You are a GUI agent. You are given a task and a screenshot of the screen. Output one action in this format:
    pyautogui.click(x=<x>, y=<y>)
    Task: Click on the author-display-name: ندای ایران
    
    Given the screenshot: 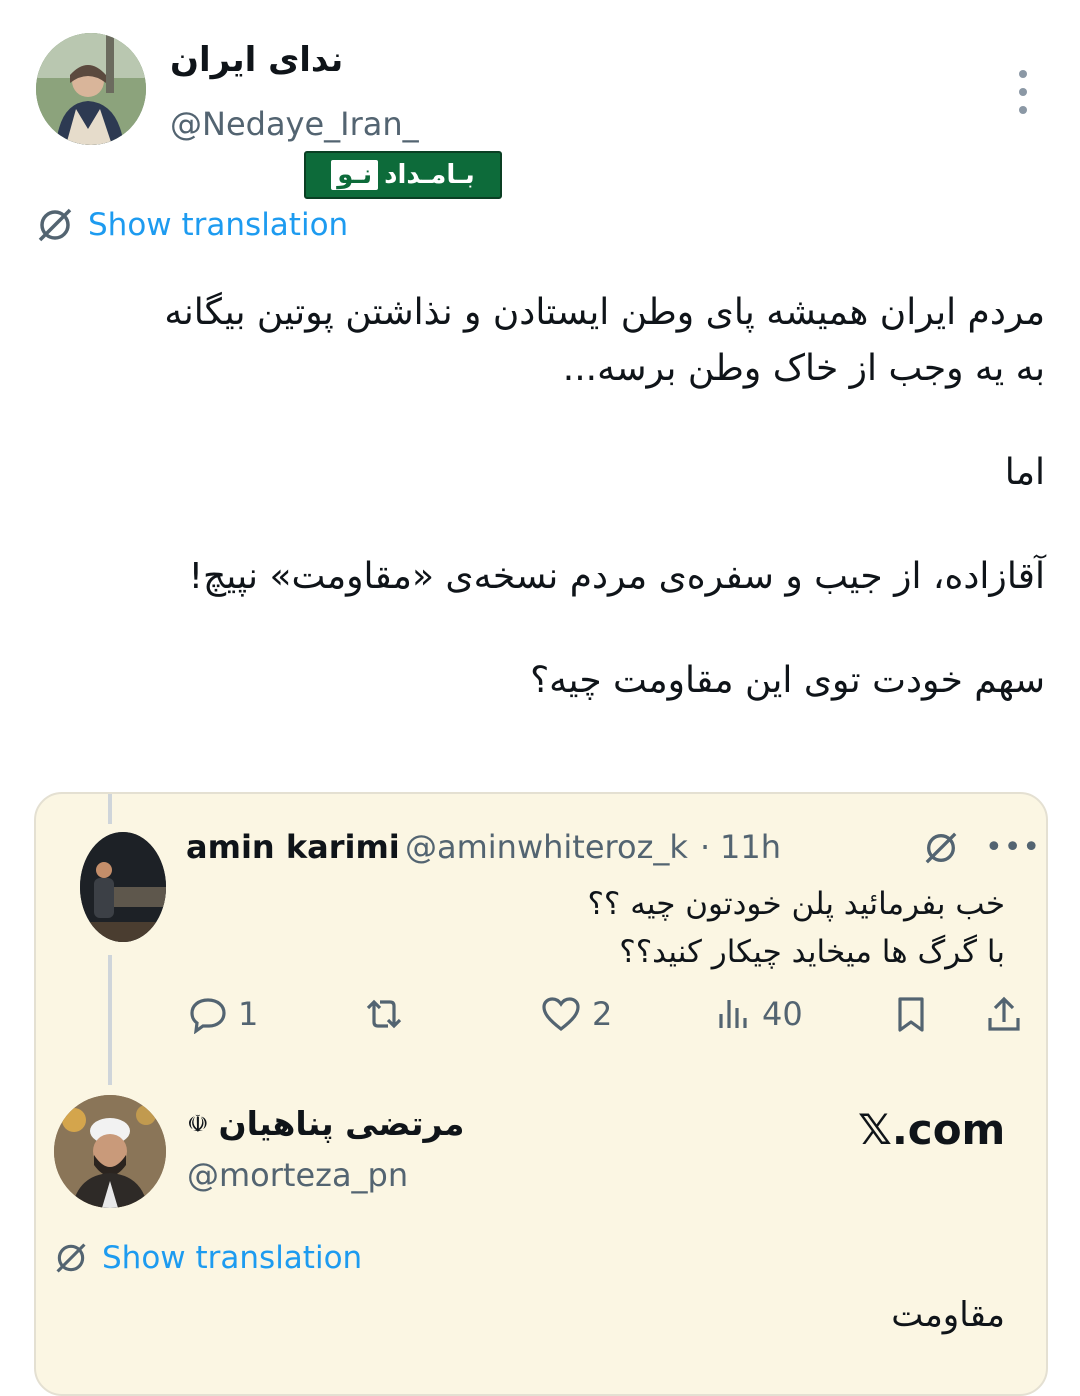 What is the action you would take?
    pyautogui.click(x=256, y=60)
    